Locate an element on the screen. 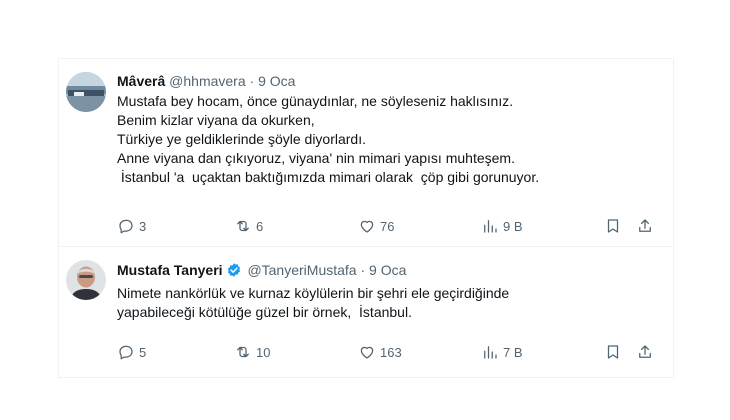 The height and width of the screenshot is (420, 730). like-button: 163 is located at coordinates (380, 352).